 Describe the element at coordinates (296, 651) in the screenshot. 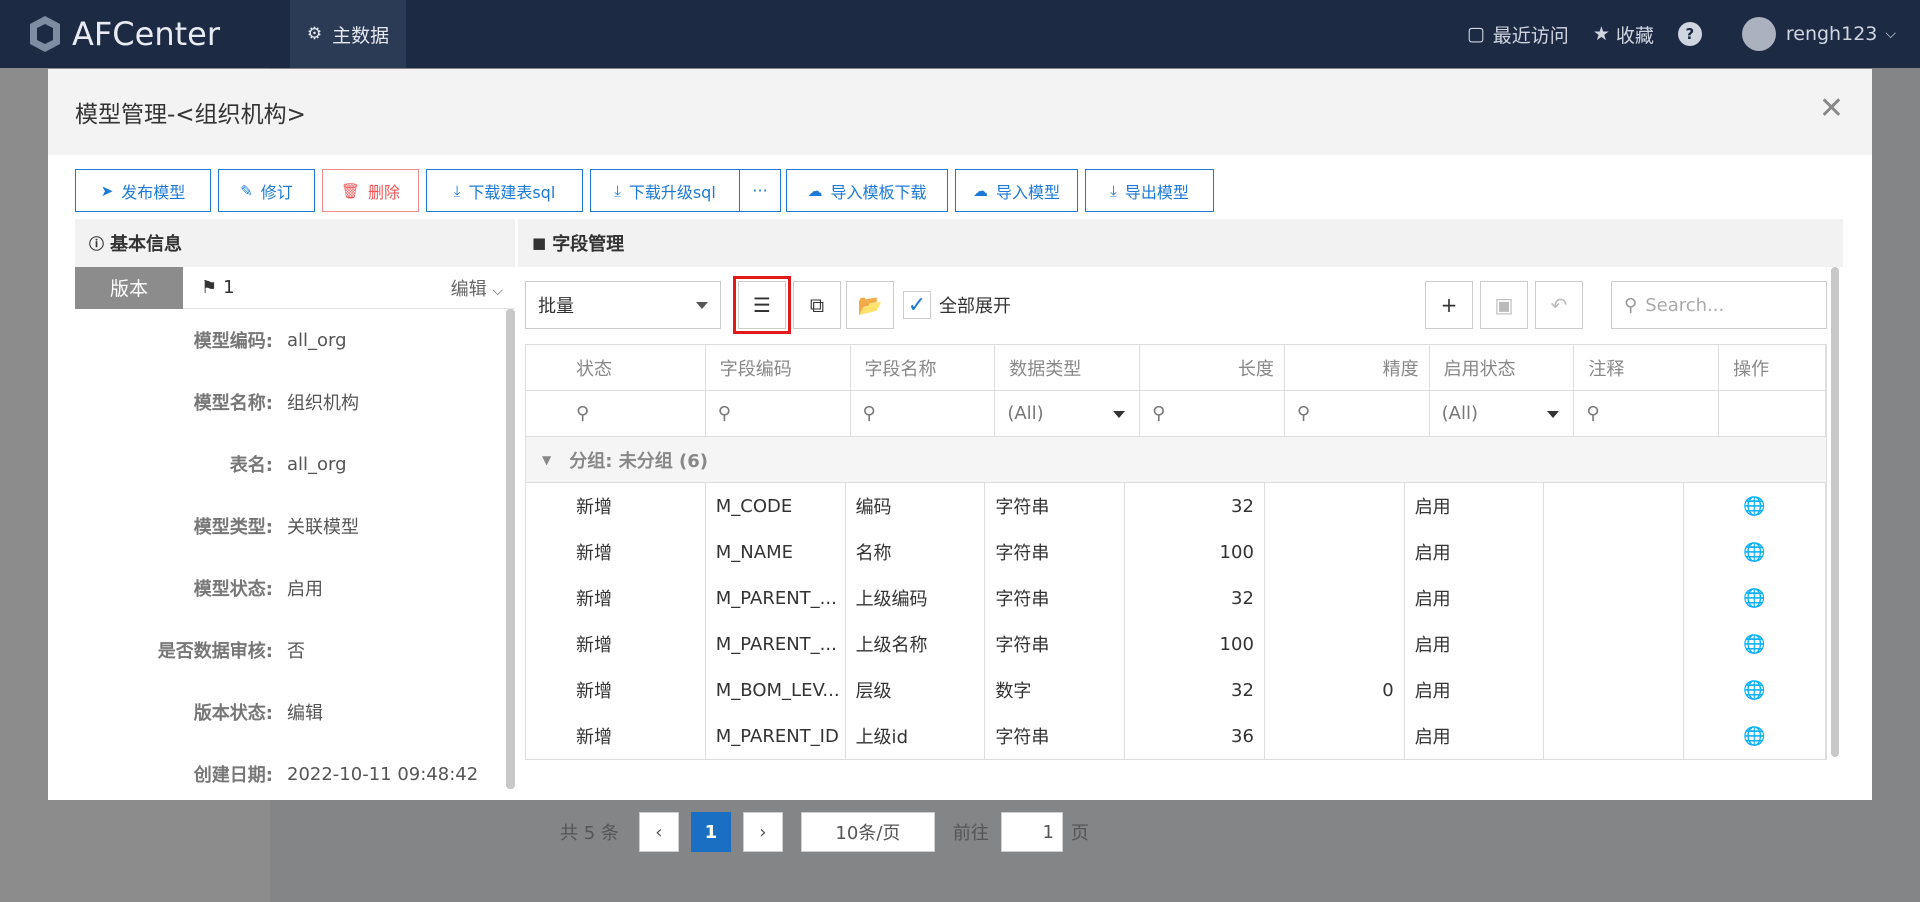

I see `info-value: 否` at that location.